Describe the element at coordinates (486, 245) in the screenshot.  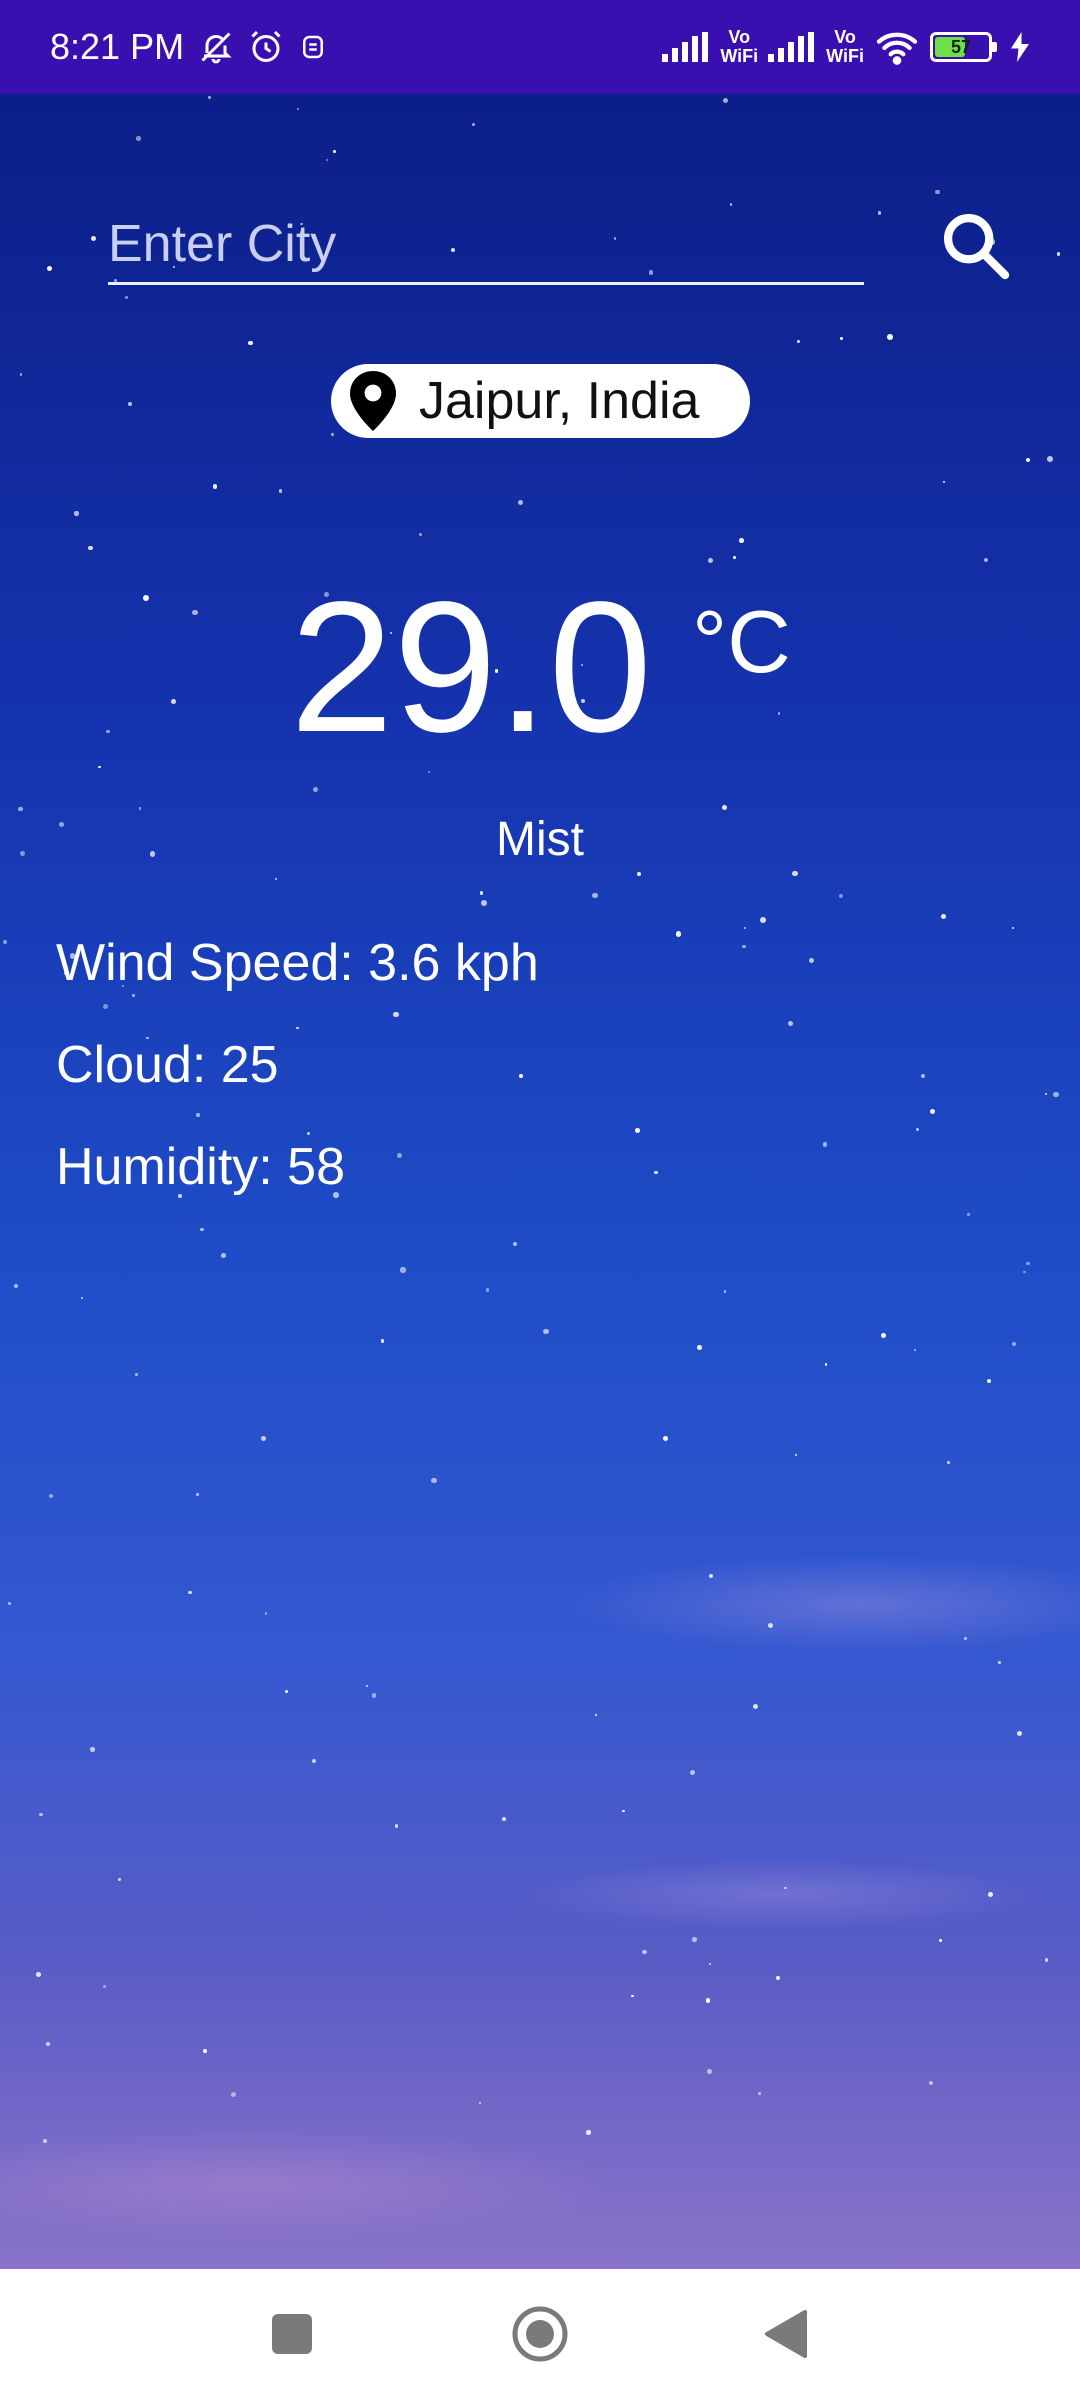
I see `city-search-input` at that location.